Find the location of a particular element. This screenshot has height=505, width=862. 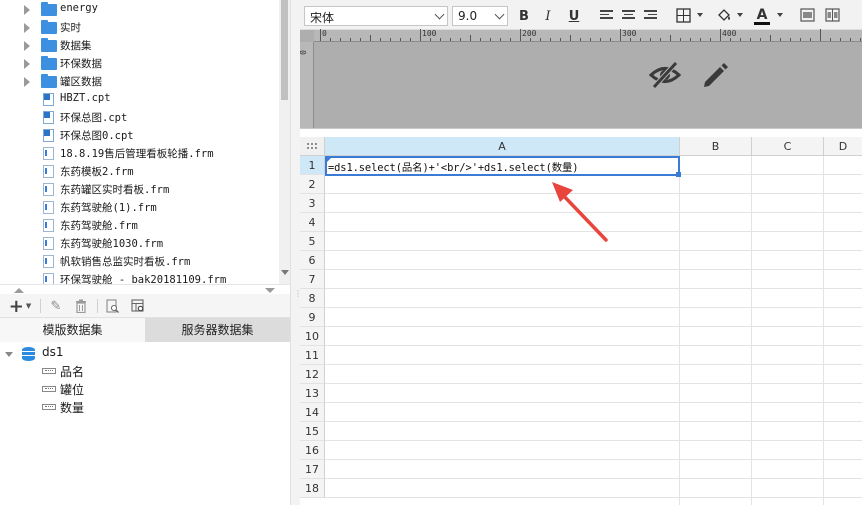

column-header-a: A is located at coordinates (502, 146).